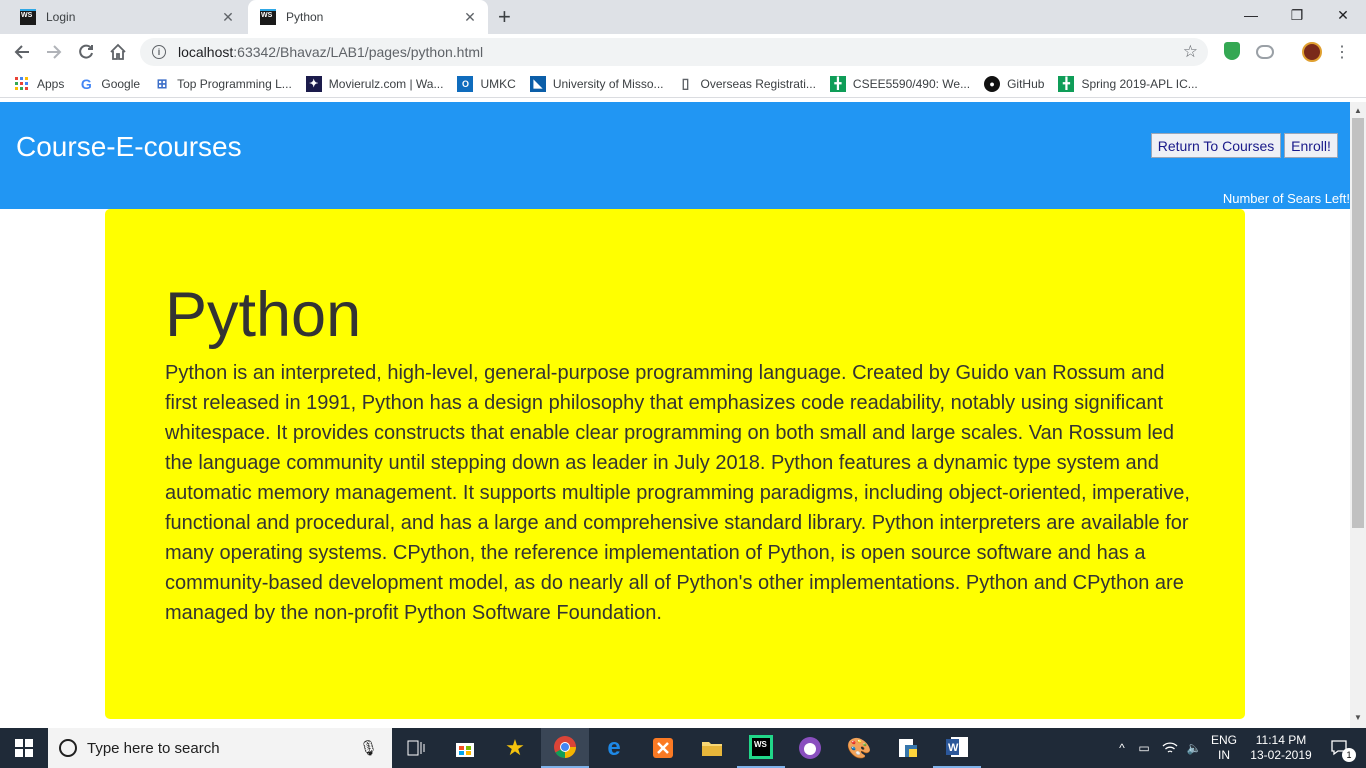  I want to click on github-icon: ●, so click(992, 83).